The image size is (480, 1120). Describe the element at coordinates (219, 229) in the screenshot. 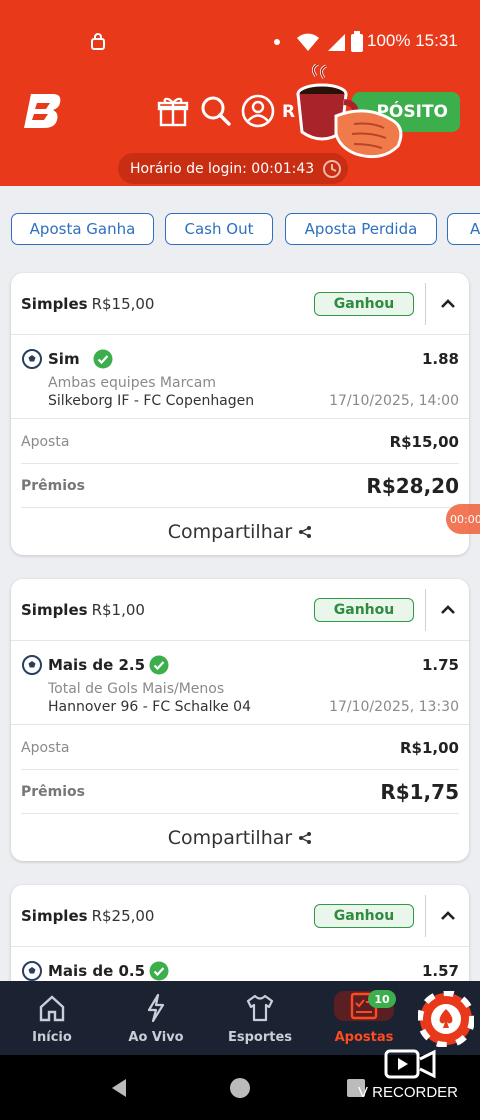

I see `filter-cash-out: Cash Out` at that location.